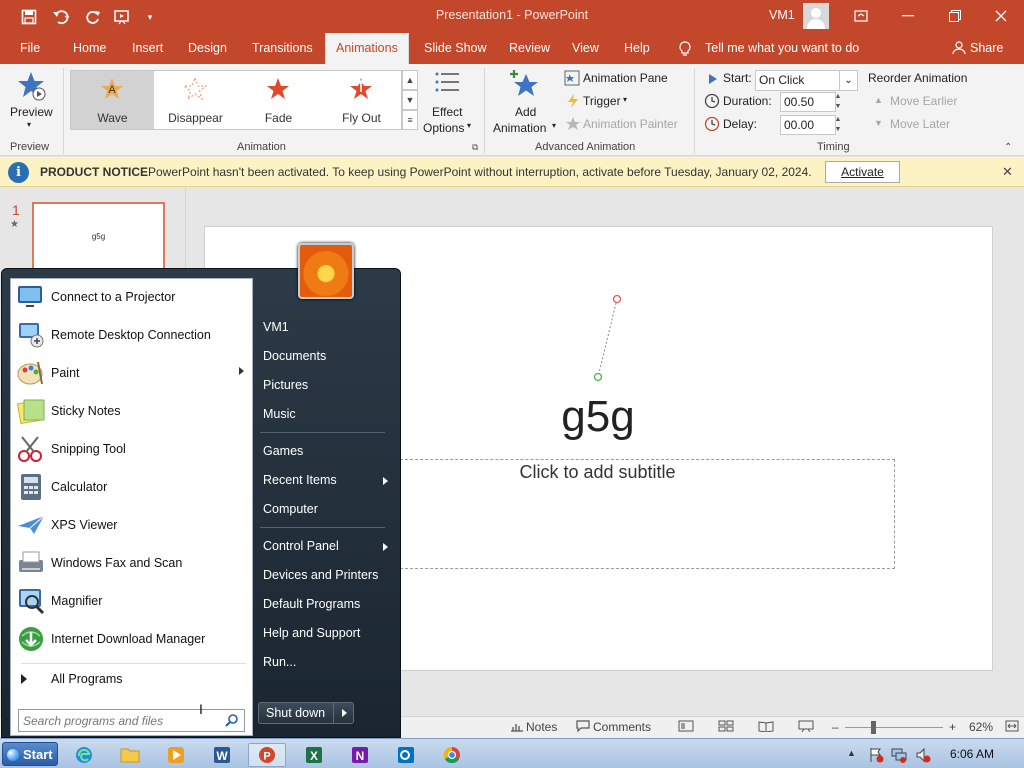  Describe the element at coordinates (311, 604) in the screenshot. I see `start-default-programs: Default Programs` at that location.